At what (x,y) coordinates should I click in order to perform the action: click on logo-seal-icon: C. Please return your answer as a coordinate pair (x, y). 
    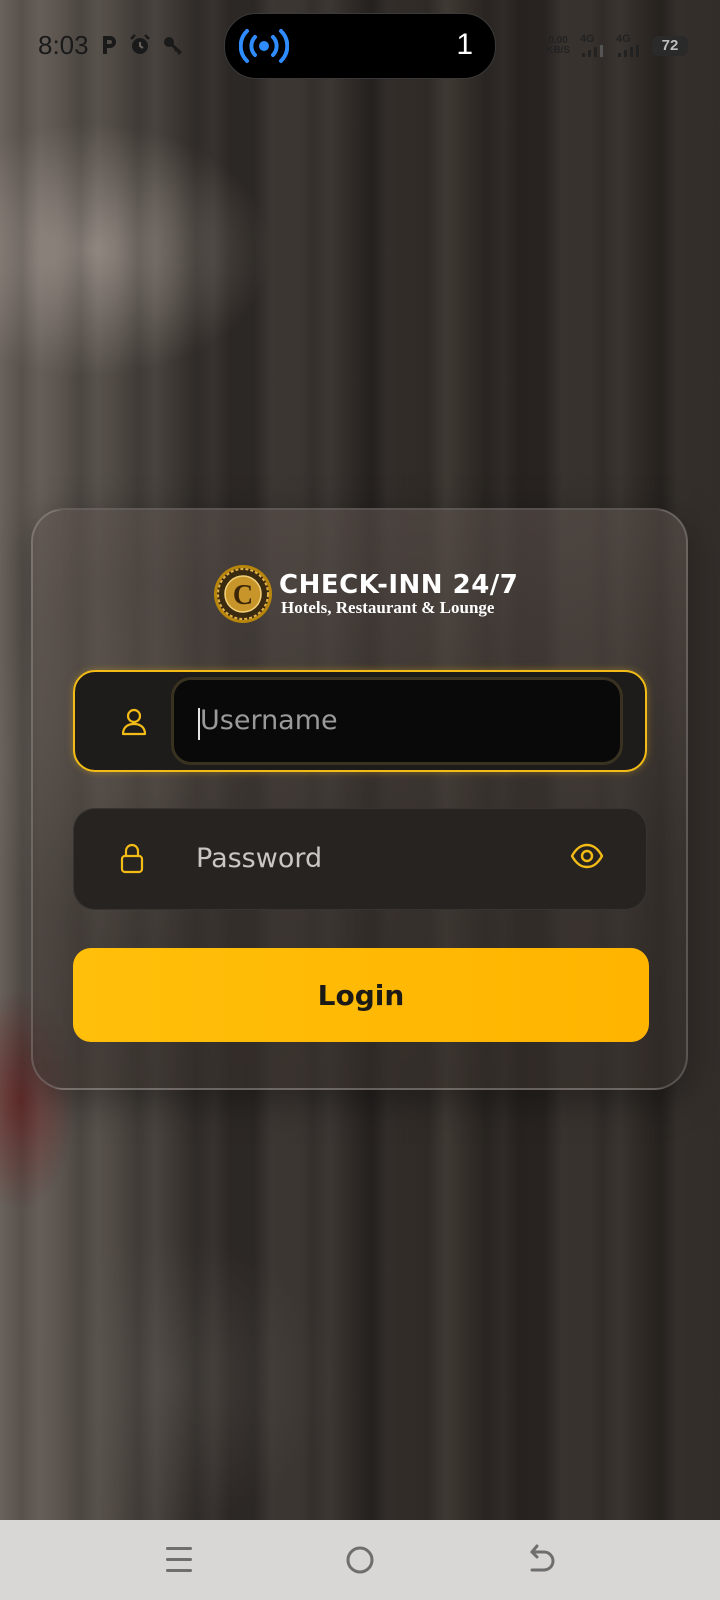
    Looking at the image, I should click on (243, 594).